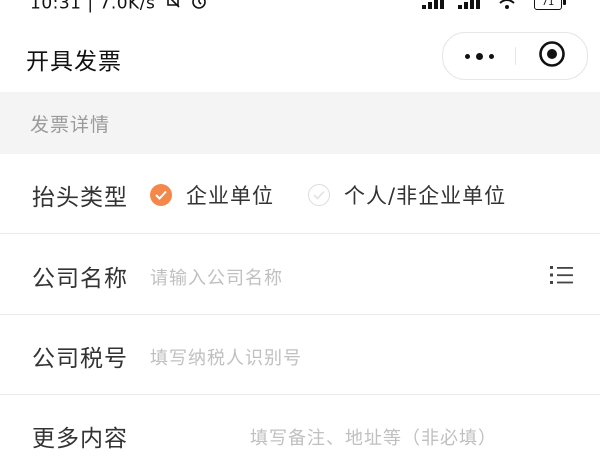 This screenshot has width=600, height=475. Describe the element at coordinates (80, 198) in the screenshot. I see `invoice-type-label: 抬头类型` at that location.